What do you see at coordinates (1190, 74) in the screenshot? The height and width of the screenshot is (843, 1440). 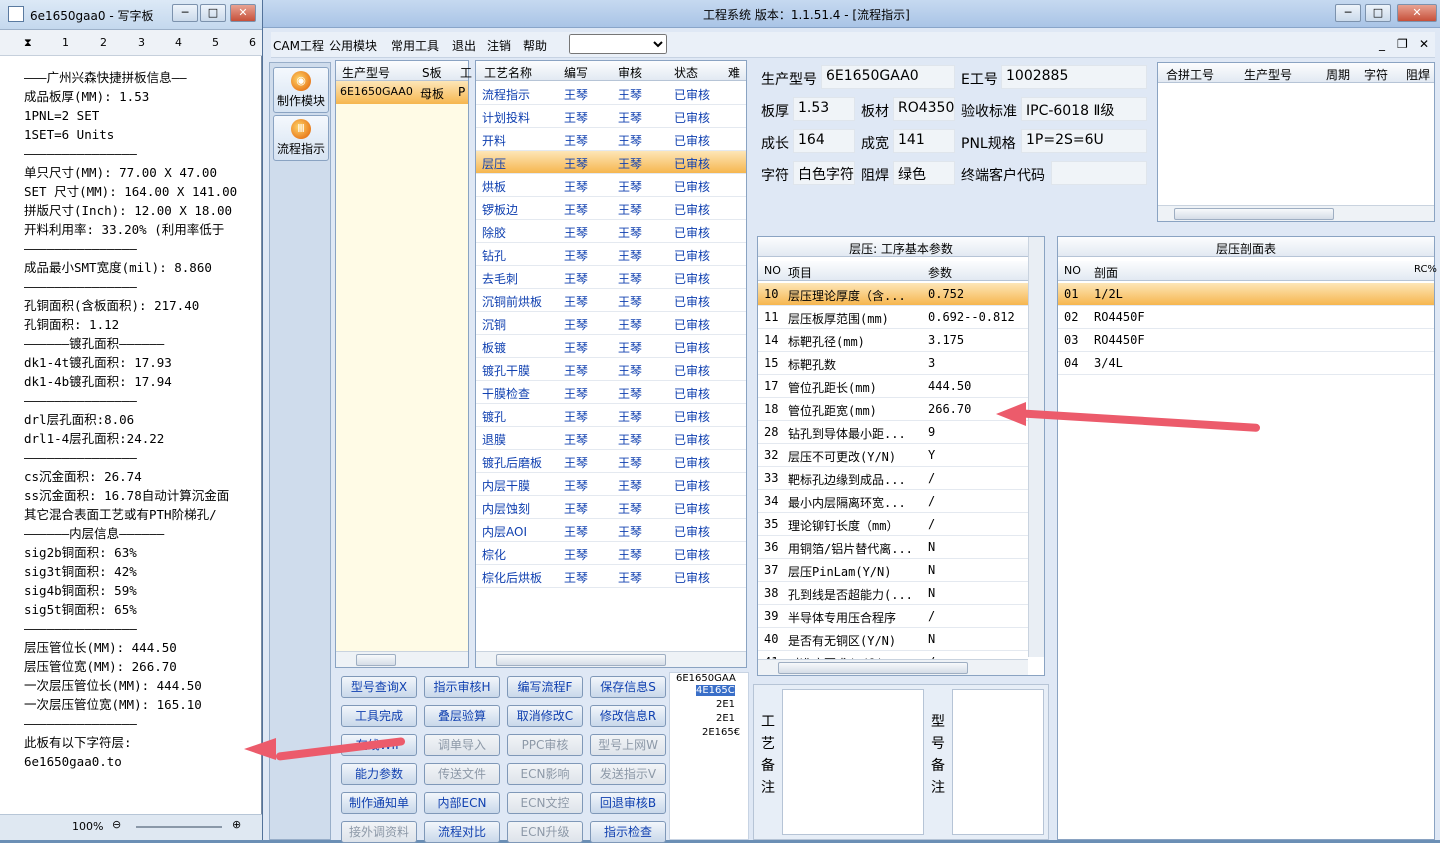 I see `col-merge-no: 合拼工号` at bounding box center [1190, 74].